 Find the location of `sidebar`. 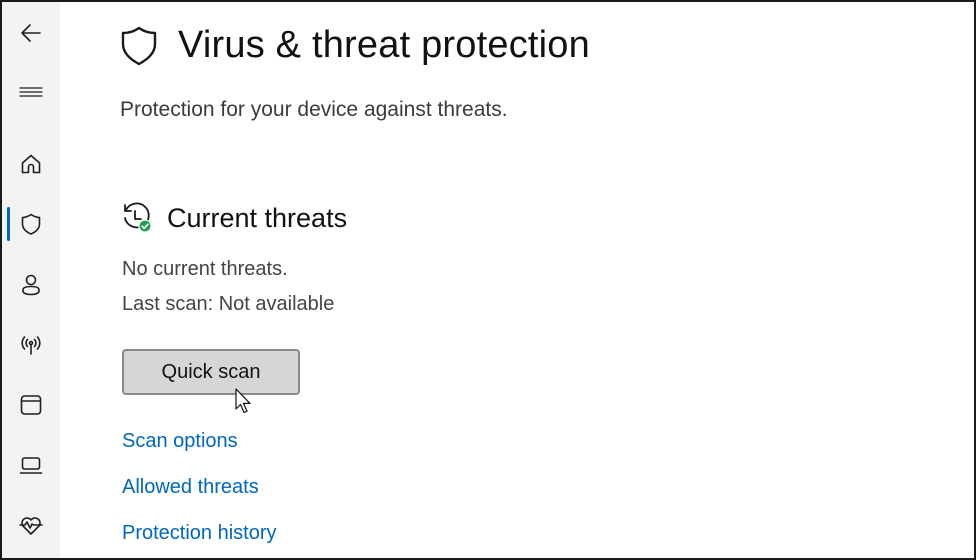

sidebar is located at coordinates (31, 280).